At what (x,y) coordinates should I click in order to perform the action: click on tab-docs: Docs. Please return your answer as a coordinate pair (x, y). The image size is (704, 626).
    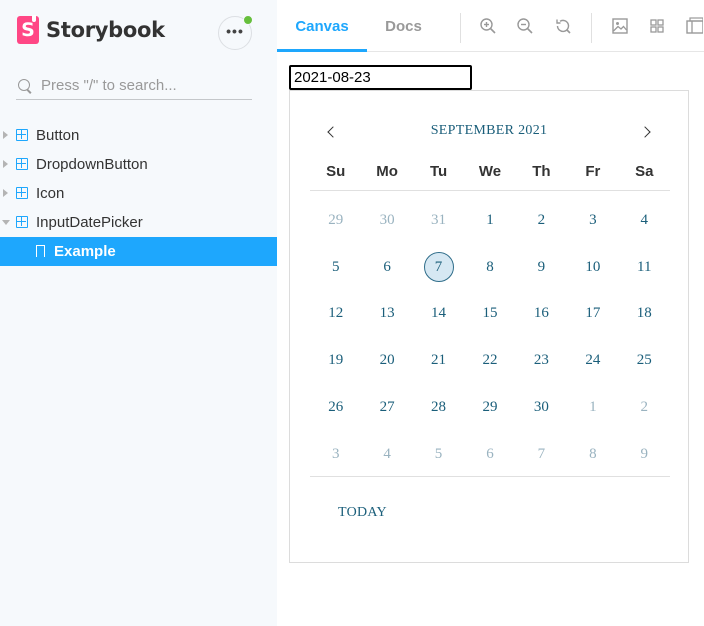
    Looking at the image, I should click on (403, 26).